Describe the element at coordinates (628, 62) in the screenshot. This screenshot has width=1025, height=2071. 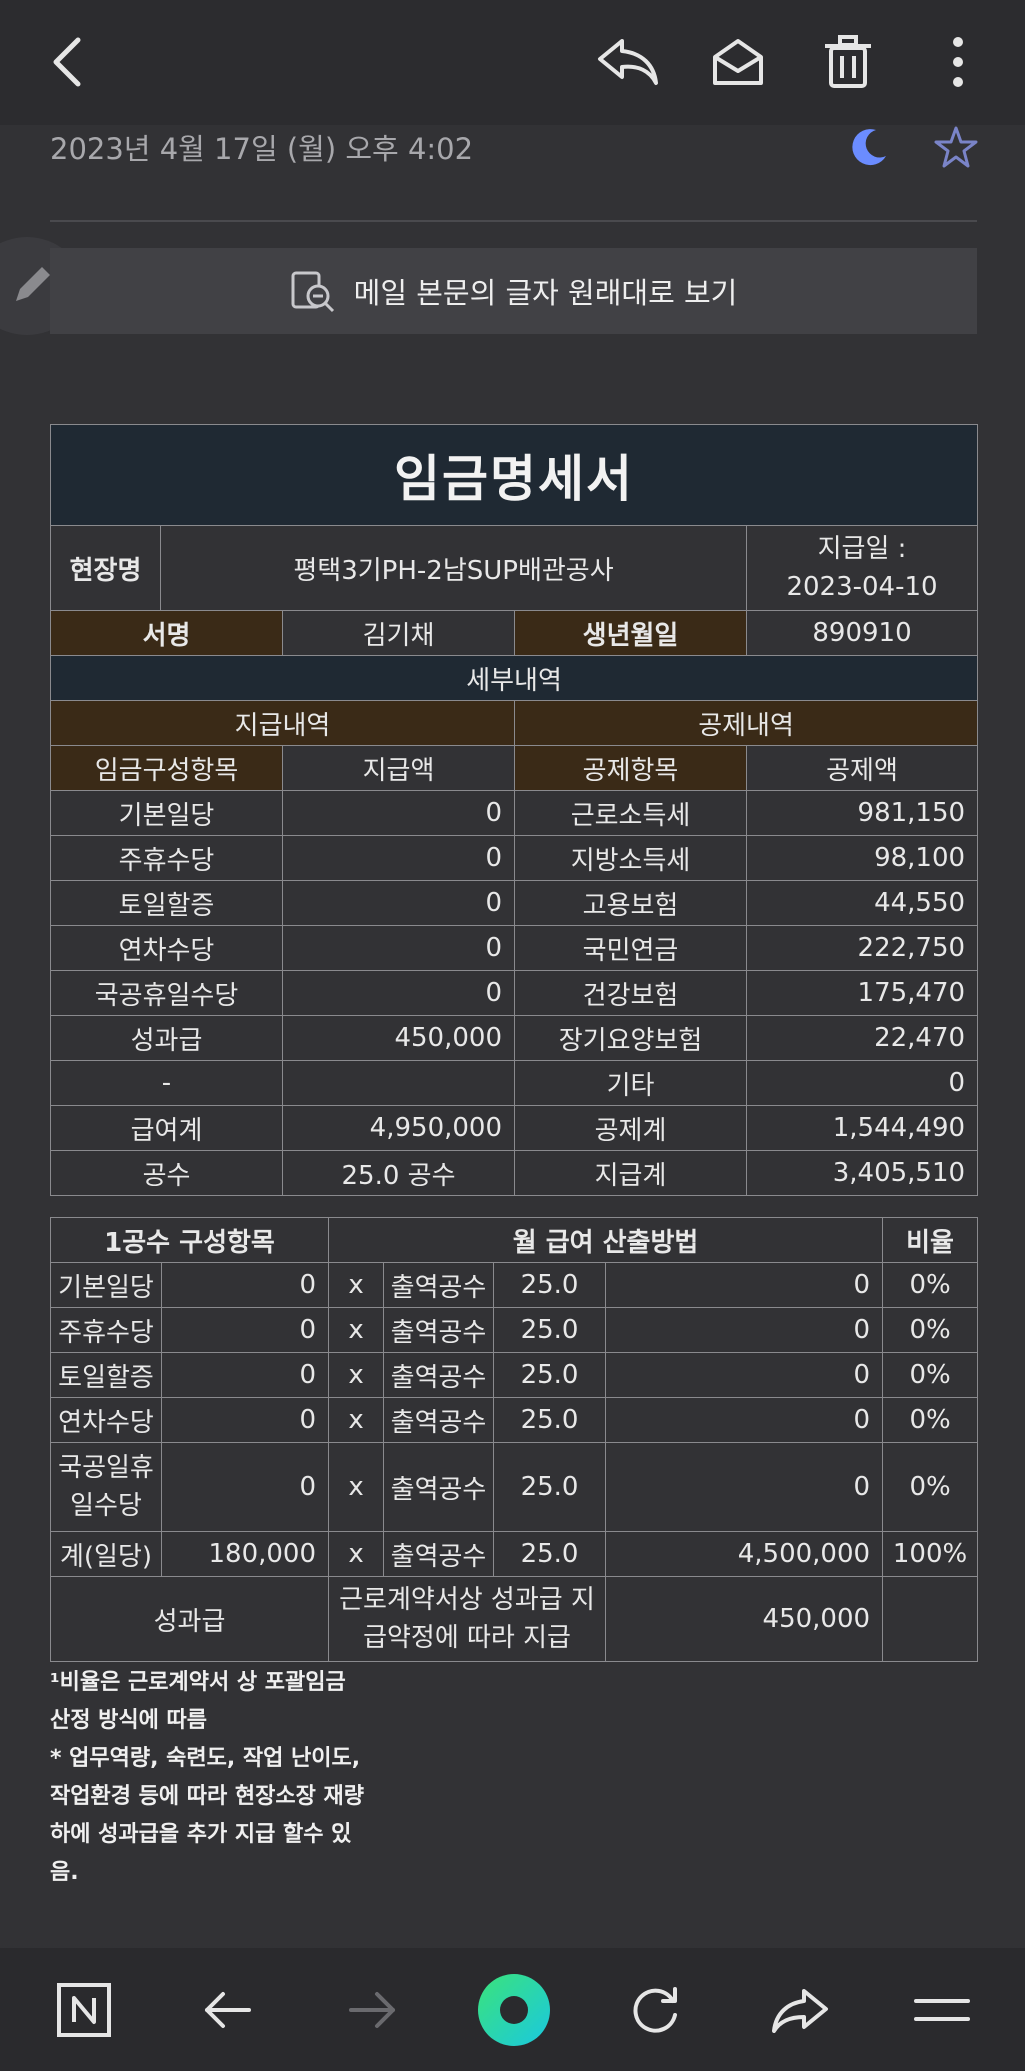
I see `reply-button` at that location.